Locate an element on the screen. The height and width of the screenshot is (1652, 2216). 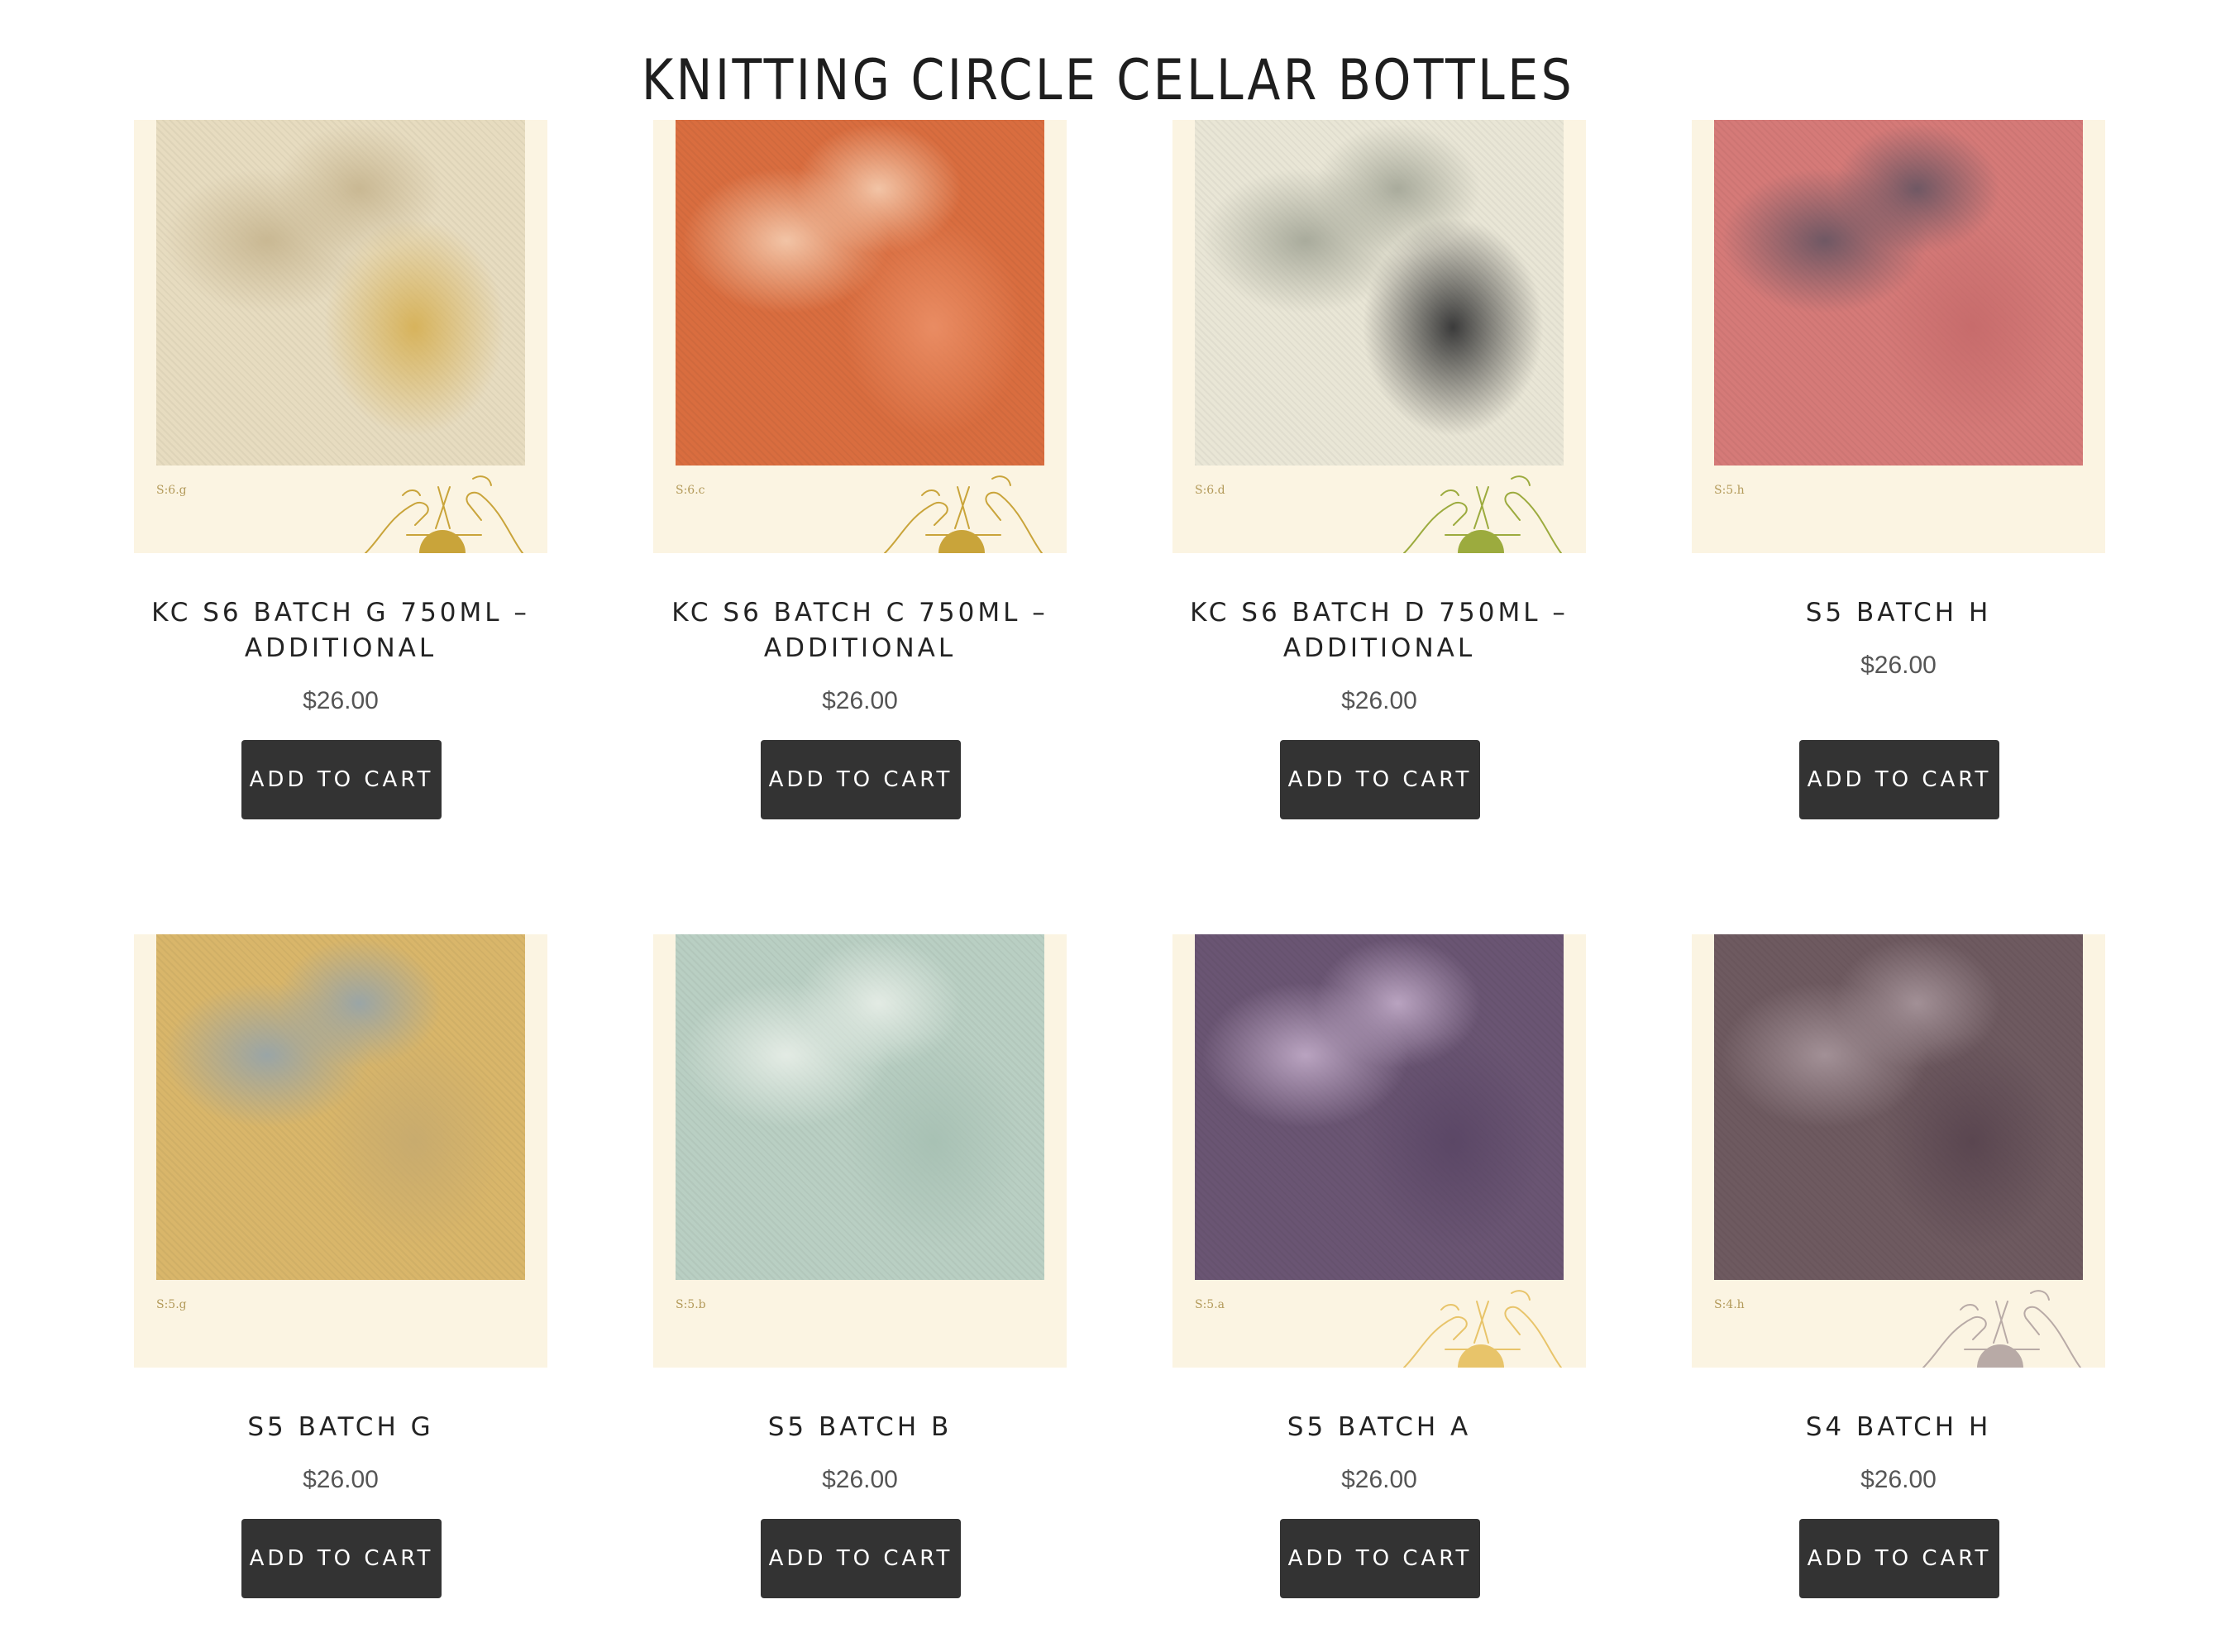
product-image: S:5.g is located at coordinates (340, 1151).